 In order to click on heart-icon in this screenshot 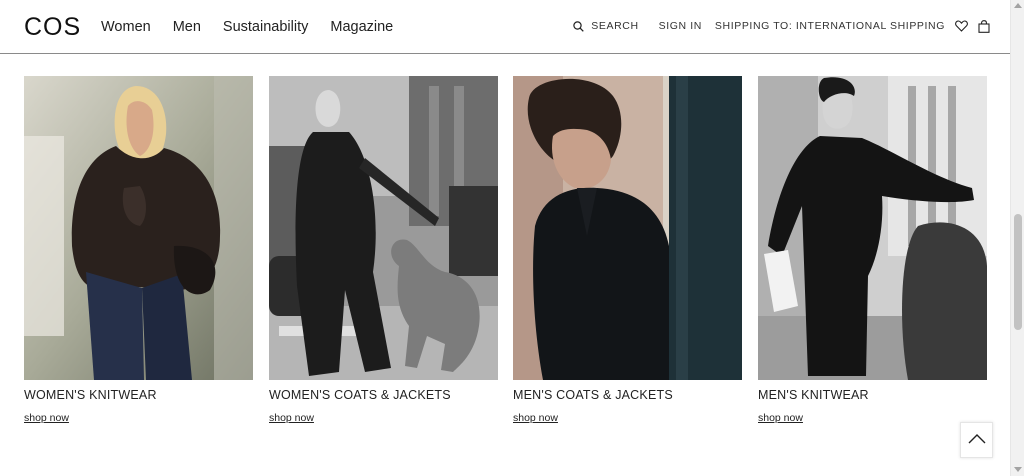, I will do `click(961, 26)`.